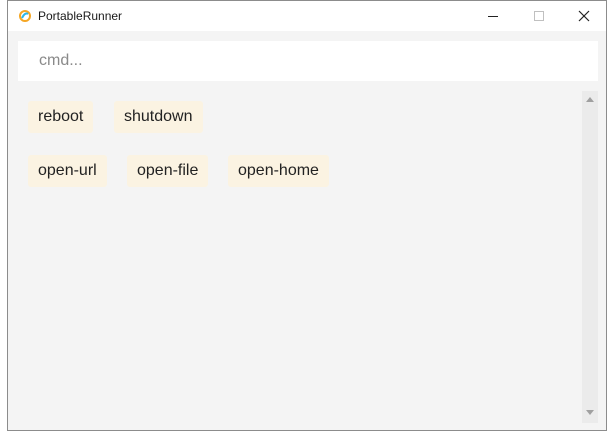  Describe the element at coordinates (168, 171) in the screenshot. I see `open-file-button: open-file` at that location.